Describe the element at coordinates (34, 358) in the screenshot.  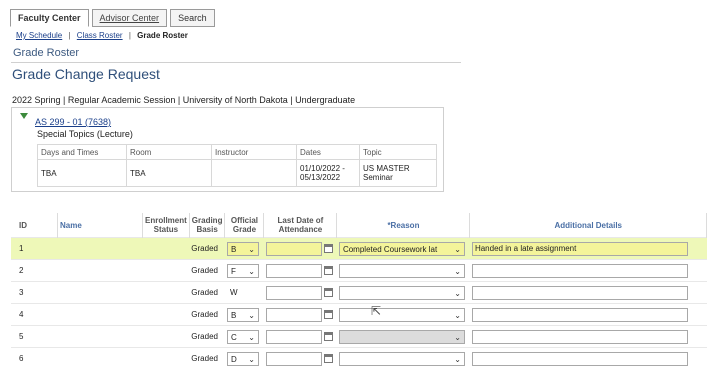
I see `row-id: 6` at that location.